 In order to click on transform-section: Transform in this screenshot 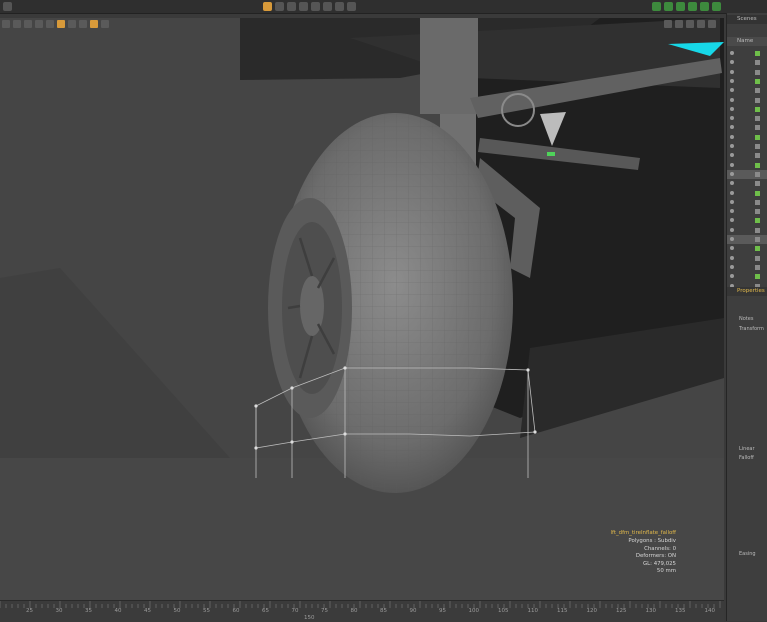, I will do `click(747, 329)`.